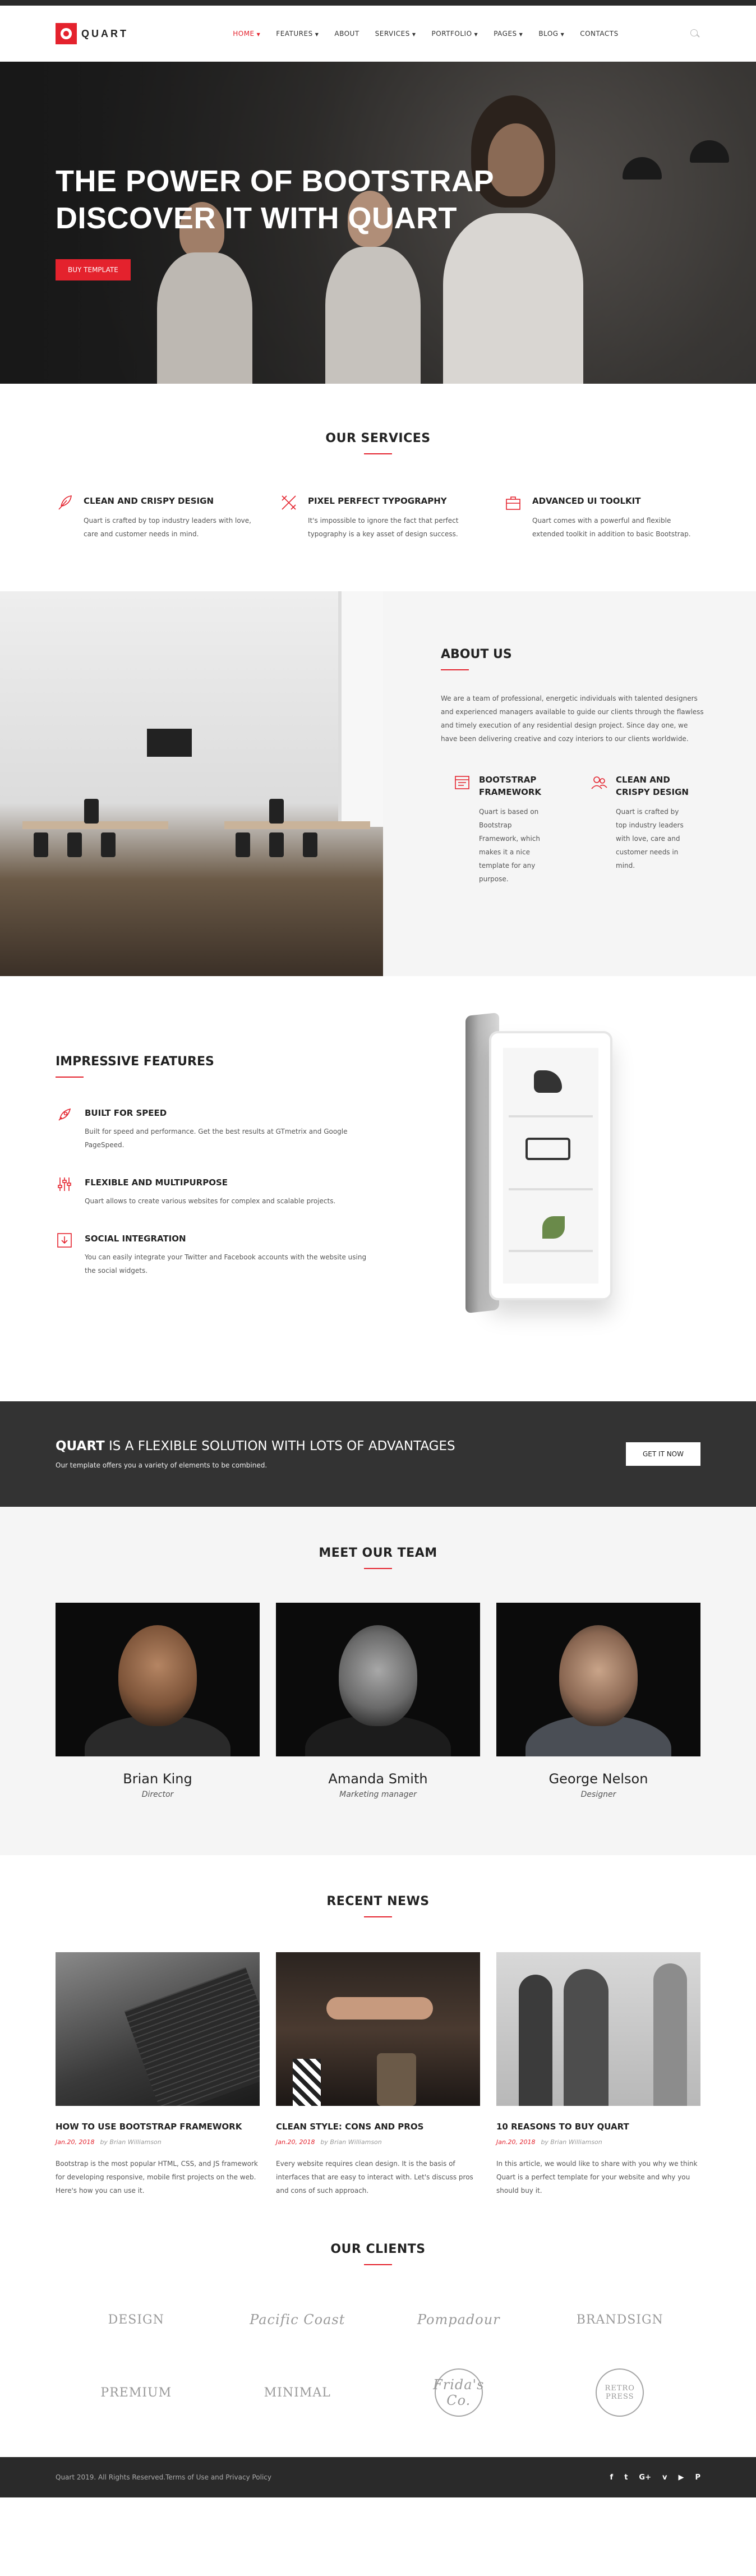  What do you see at coordinates (347, 34) in the screenshot?
I see `nav-about: ABOUT` at bounding box center [347, 34].